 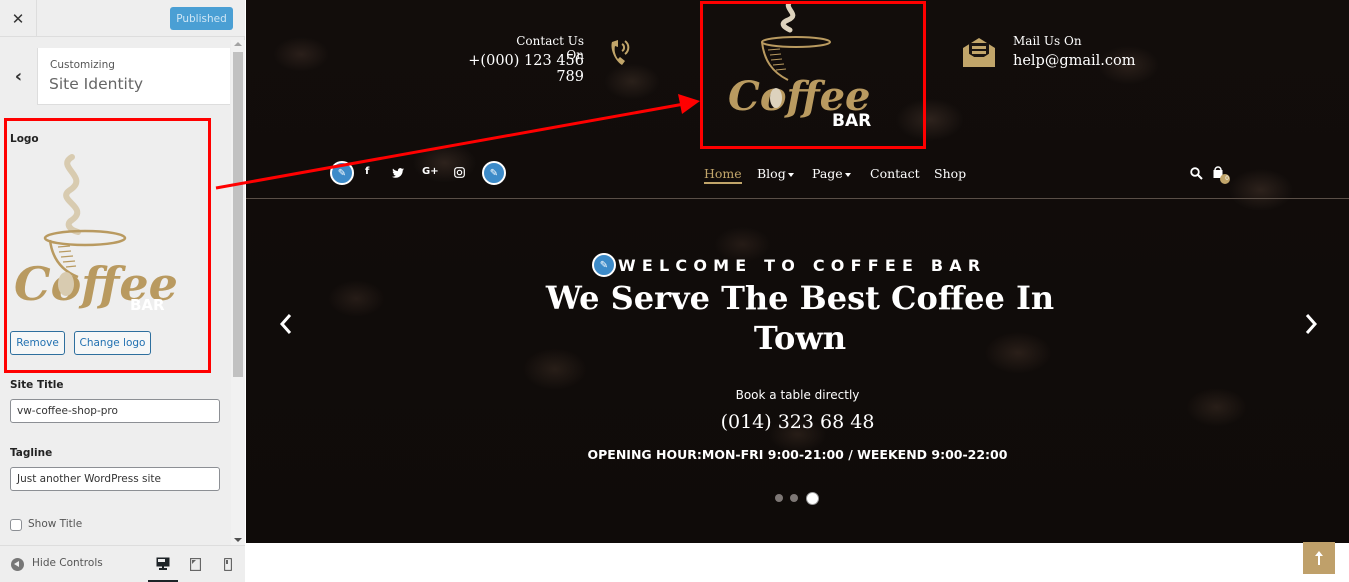 What do you see at coordinates (797, 422) in the screenshot?
I see `slider-phone: (014) 323 68 48` at bounding box center [797, 422].